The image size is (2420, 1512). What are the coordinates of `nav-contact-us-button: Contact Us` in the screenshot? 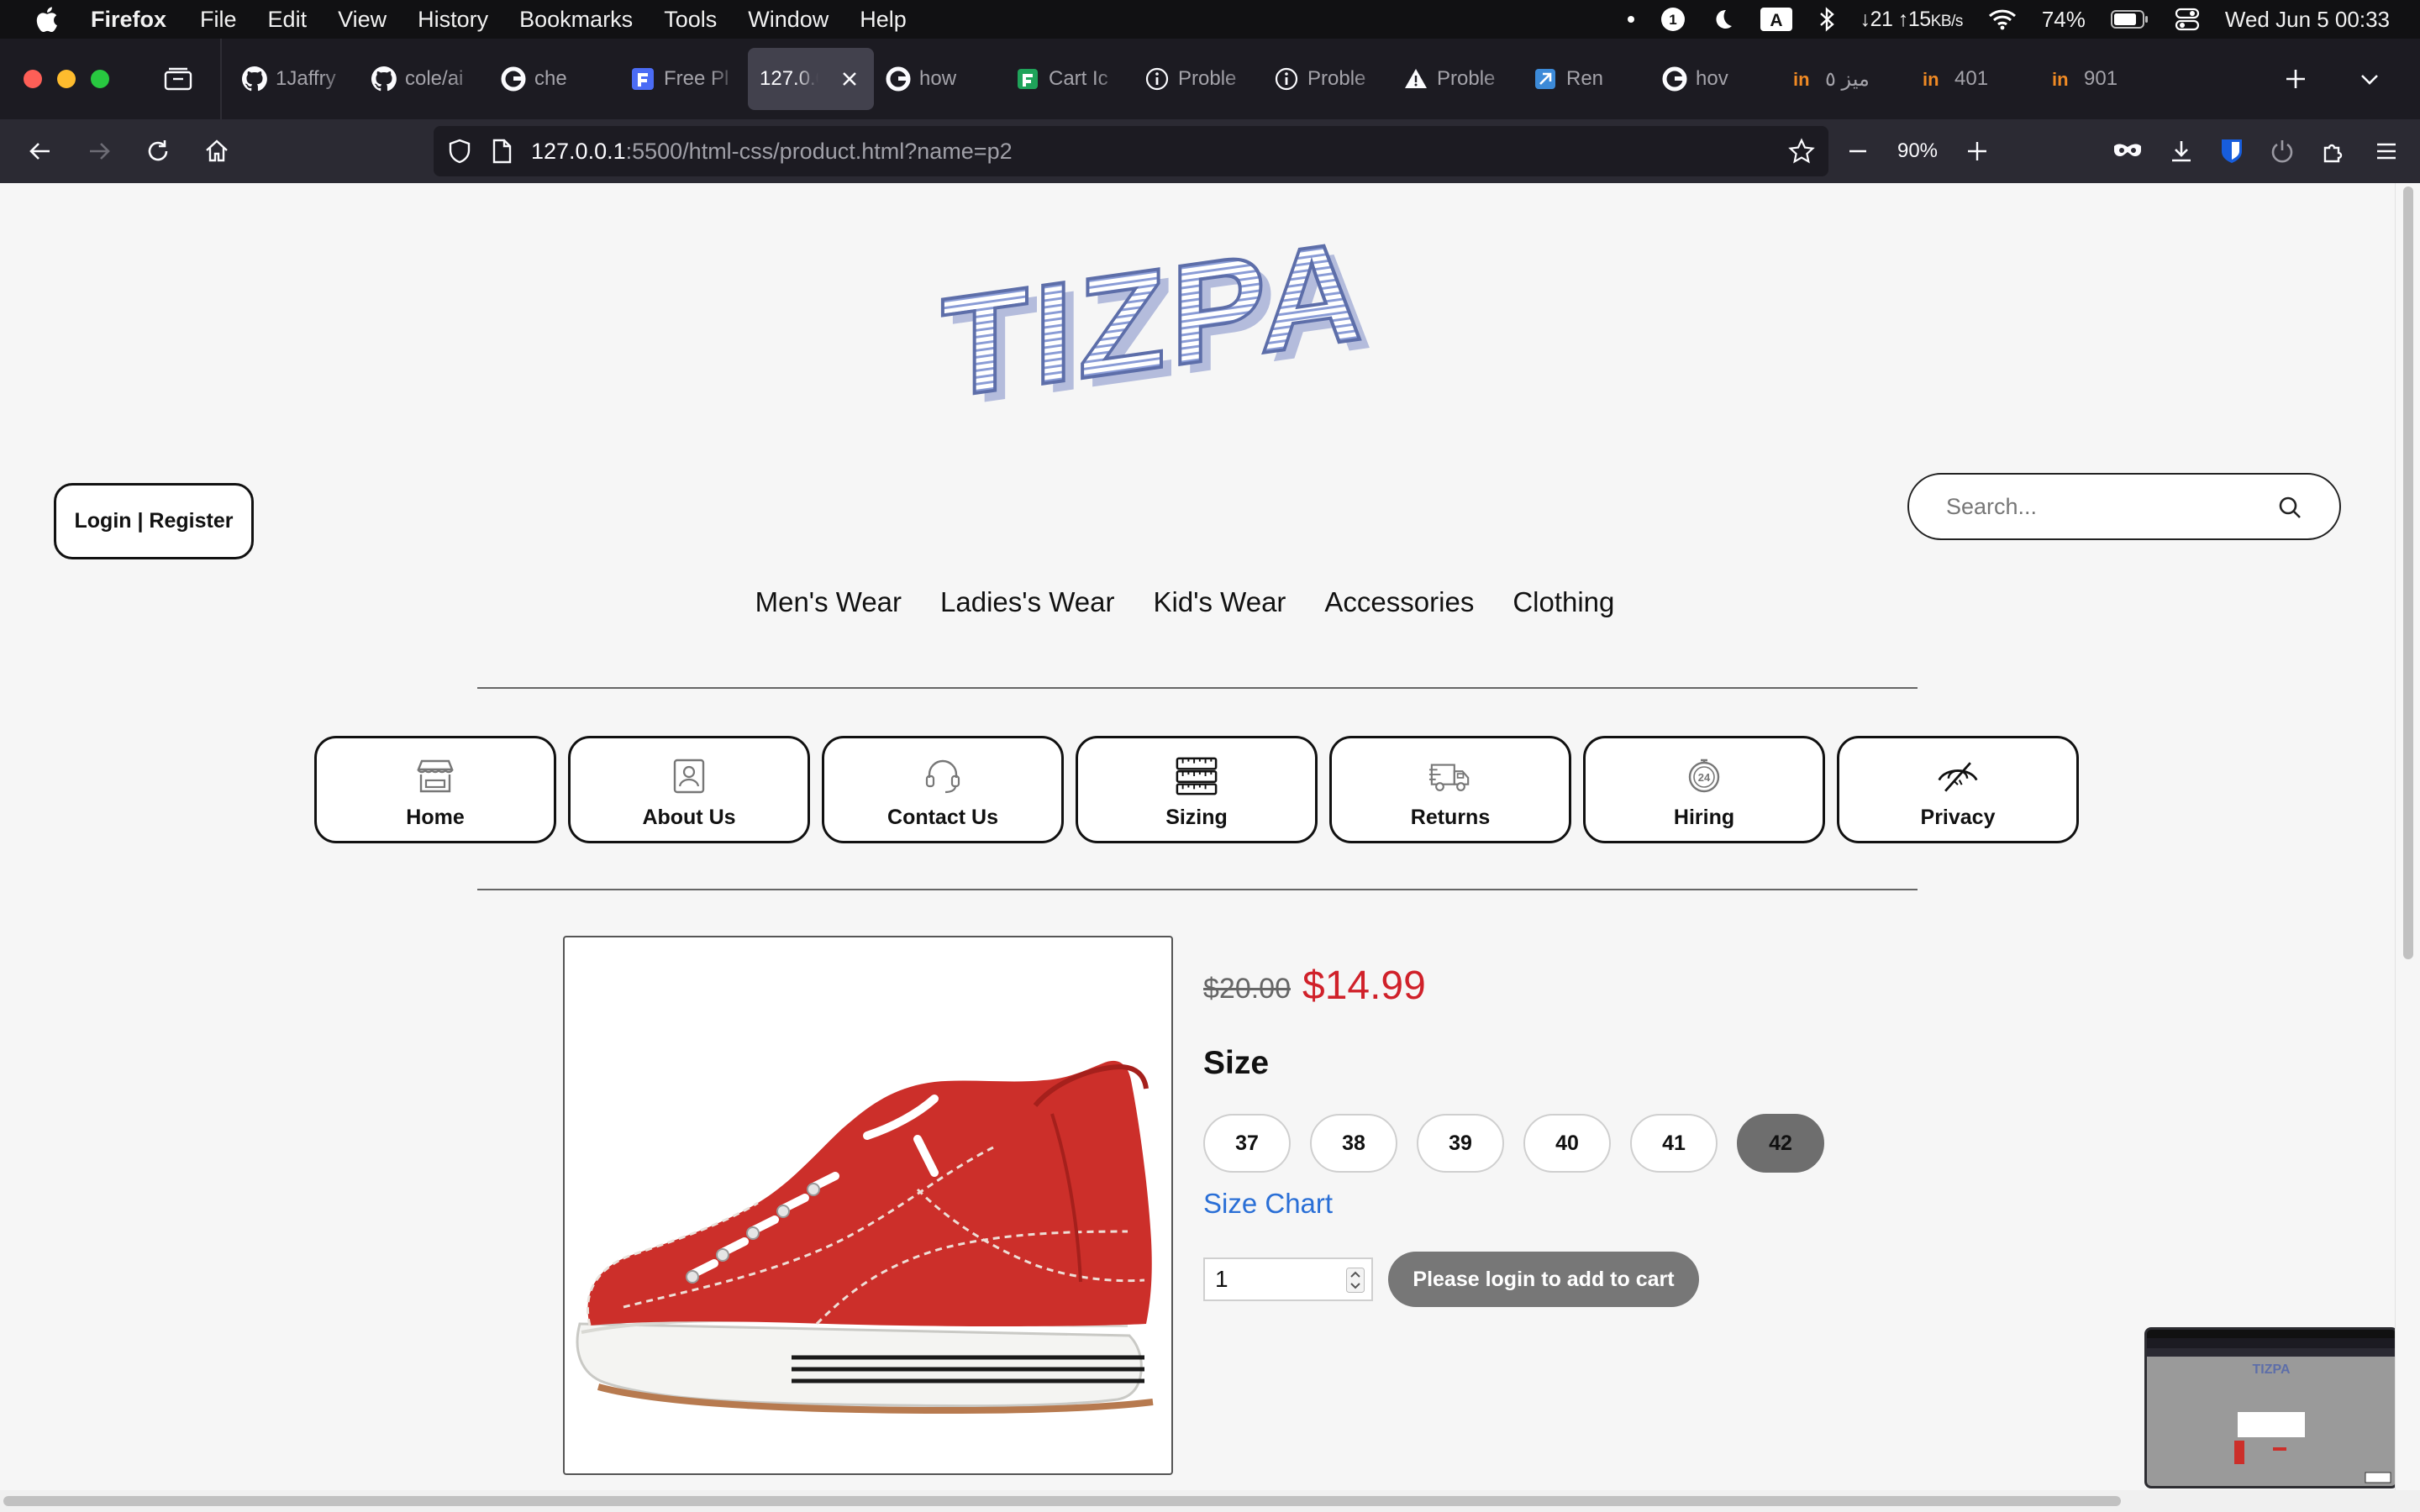 It's located at (943, 789).